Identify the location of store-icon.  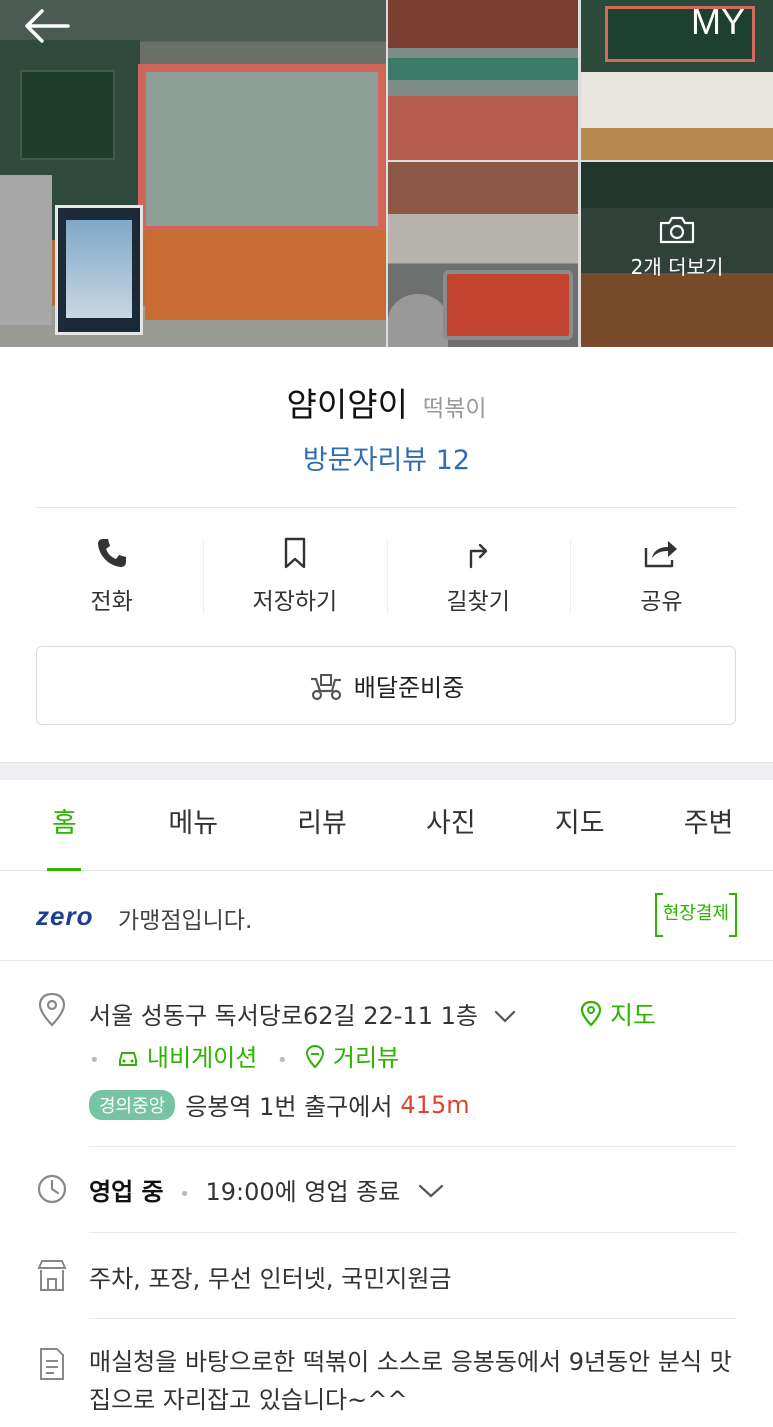
(52, 1275).